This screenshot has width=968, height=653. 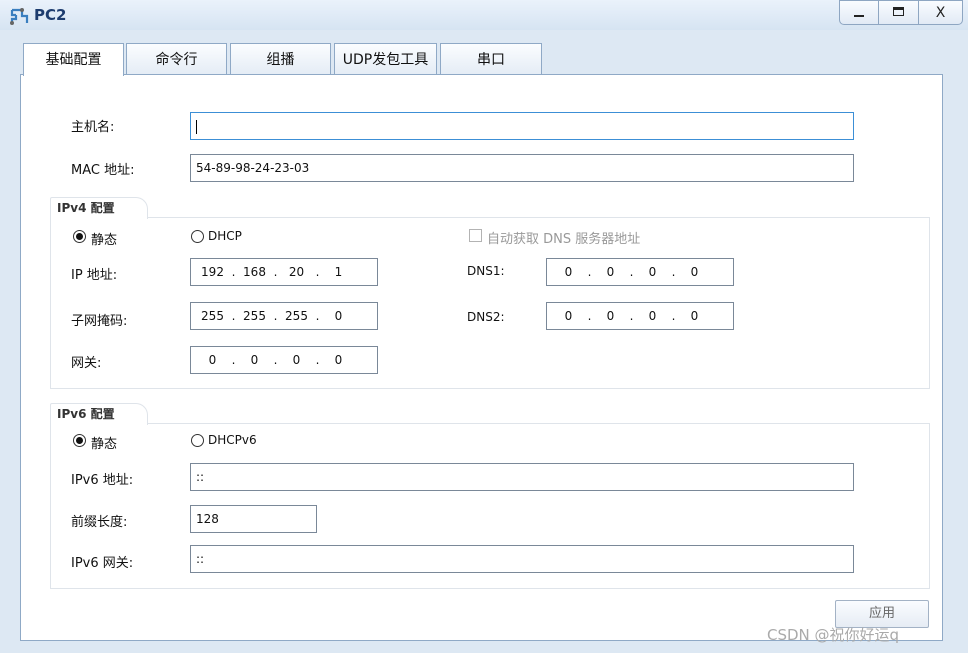 What do you see at coordinates (102, 480) in the screenshot?
I see `ipv6-address-label: IPv6 地址:` at bounding box center [102, 480].